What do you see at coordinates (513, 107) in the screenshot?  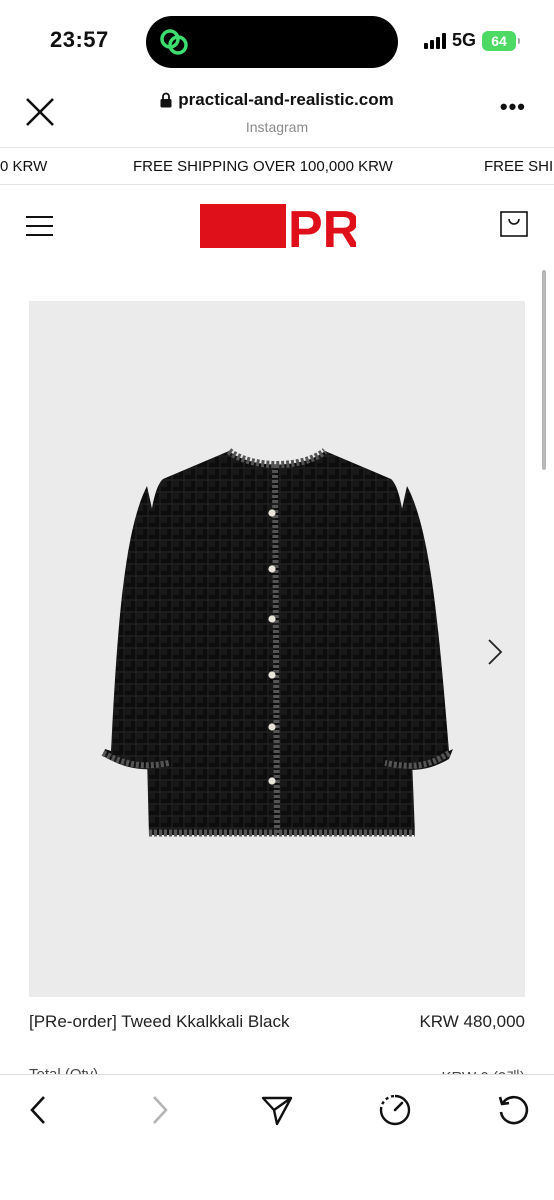 I see `more-icon: •••` at bounding box center [513, 107].